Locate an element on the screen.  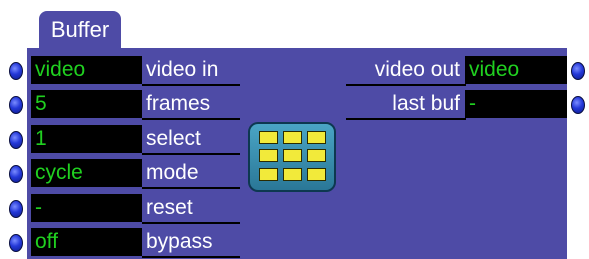
actor-title: Buffer is located at coordinates (80, 29).